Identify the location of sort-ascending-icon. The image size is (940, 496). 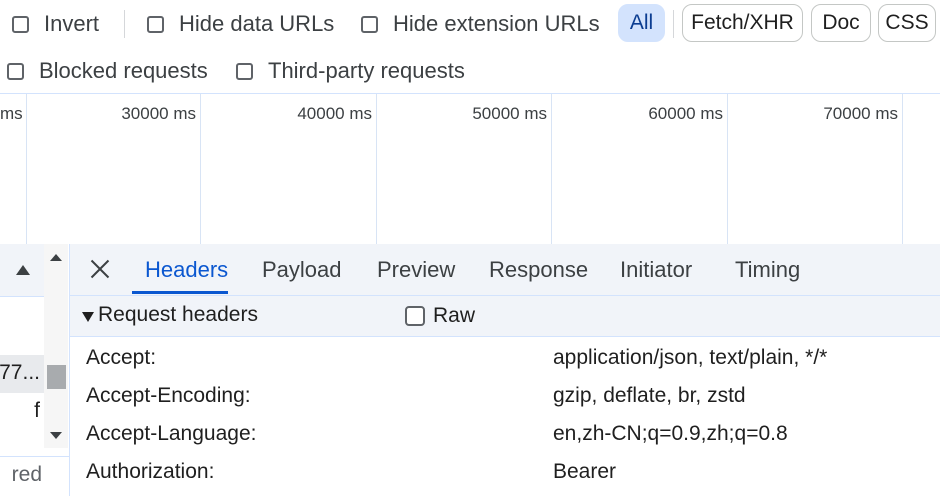
(23, 270).